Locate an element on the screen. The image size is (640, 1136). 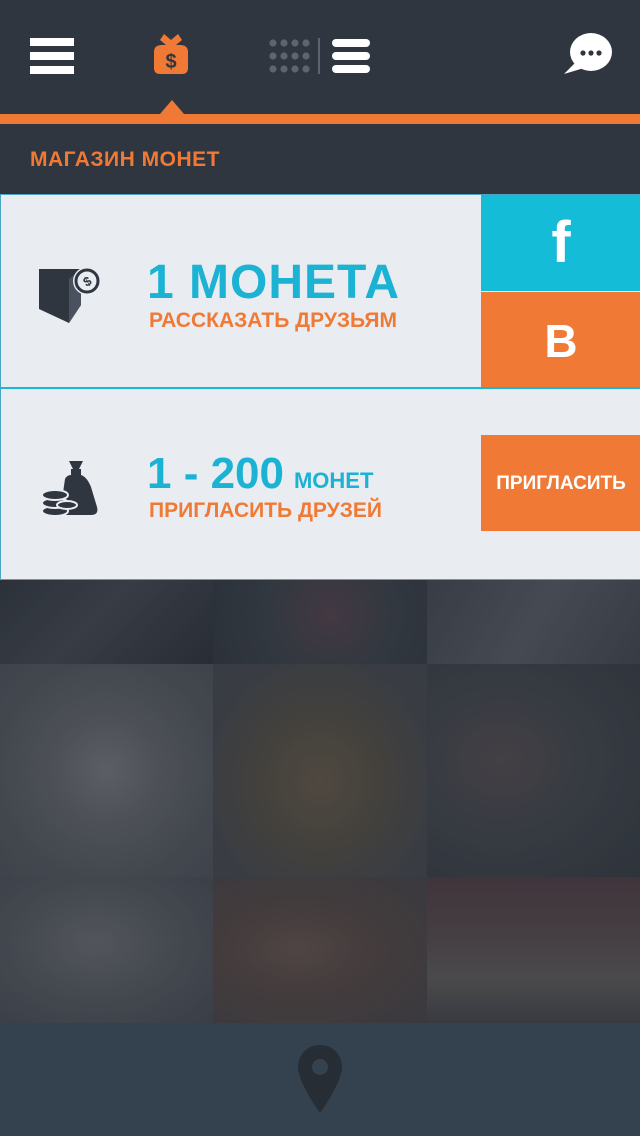
page-title: МАГАЗИН МОНЕТ is located at coordinates (125, 159).